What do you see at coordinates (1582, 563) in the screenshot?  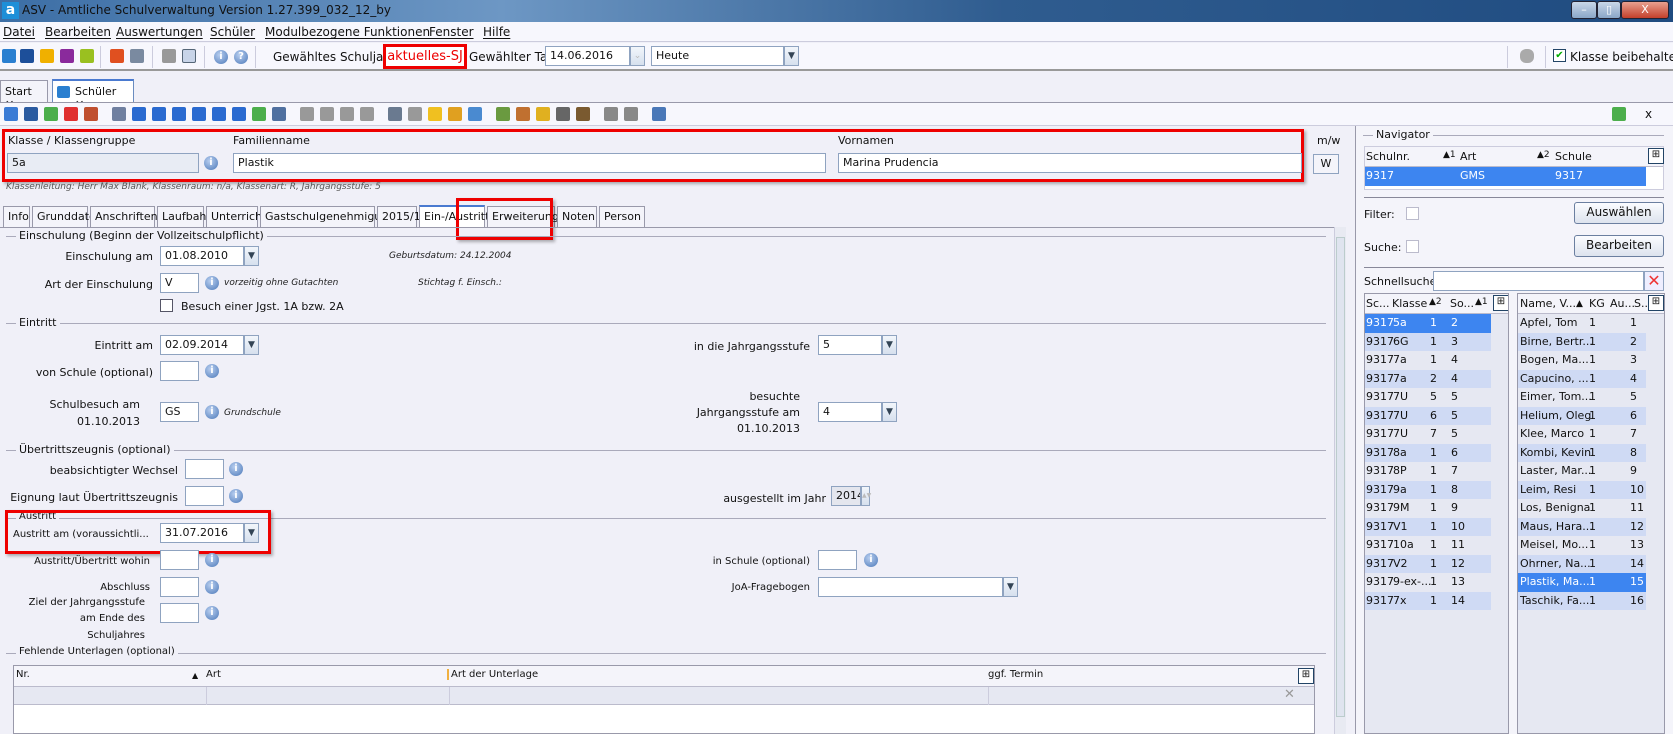 I see `list-item: Ohrner, Na... 1 14` at bounding box center [1582, 563].